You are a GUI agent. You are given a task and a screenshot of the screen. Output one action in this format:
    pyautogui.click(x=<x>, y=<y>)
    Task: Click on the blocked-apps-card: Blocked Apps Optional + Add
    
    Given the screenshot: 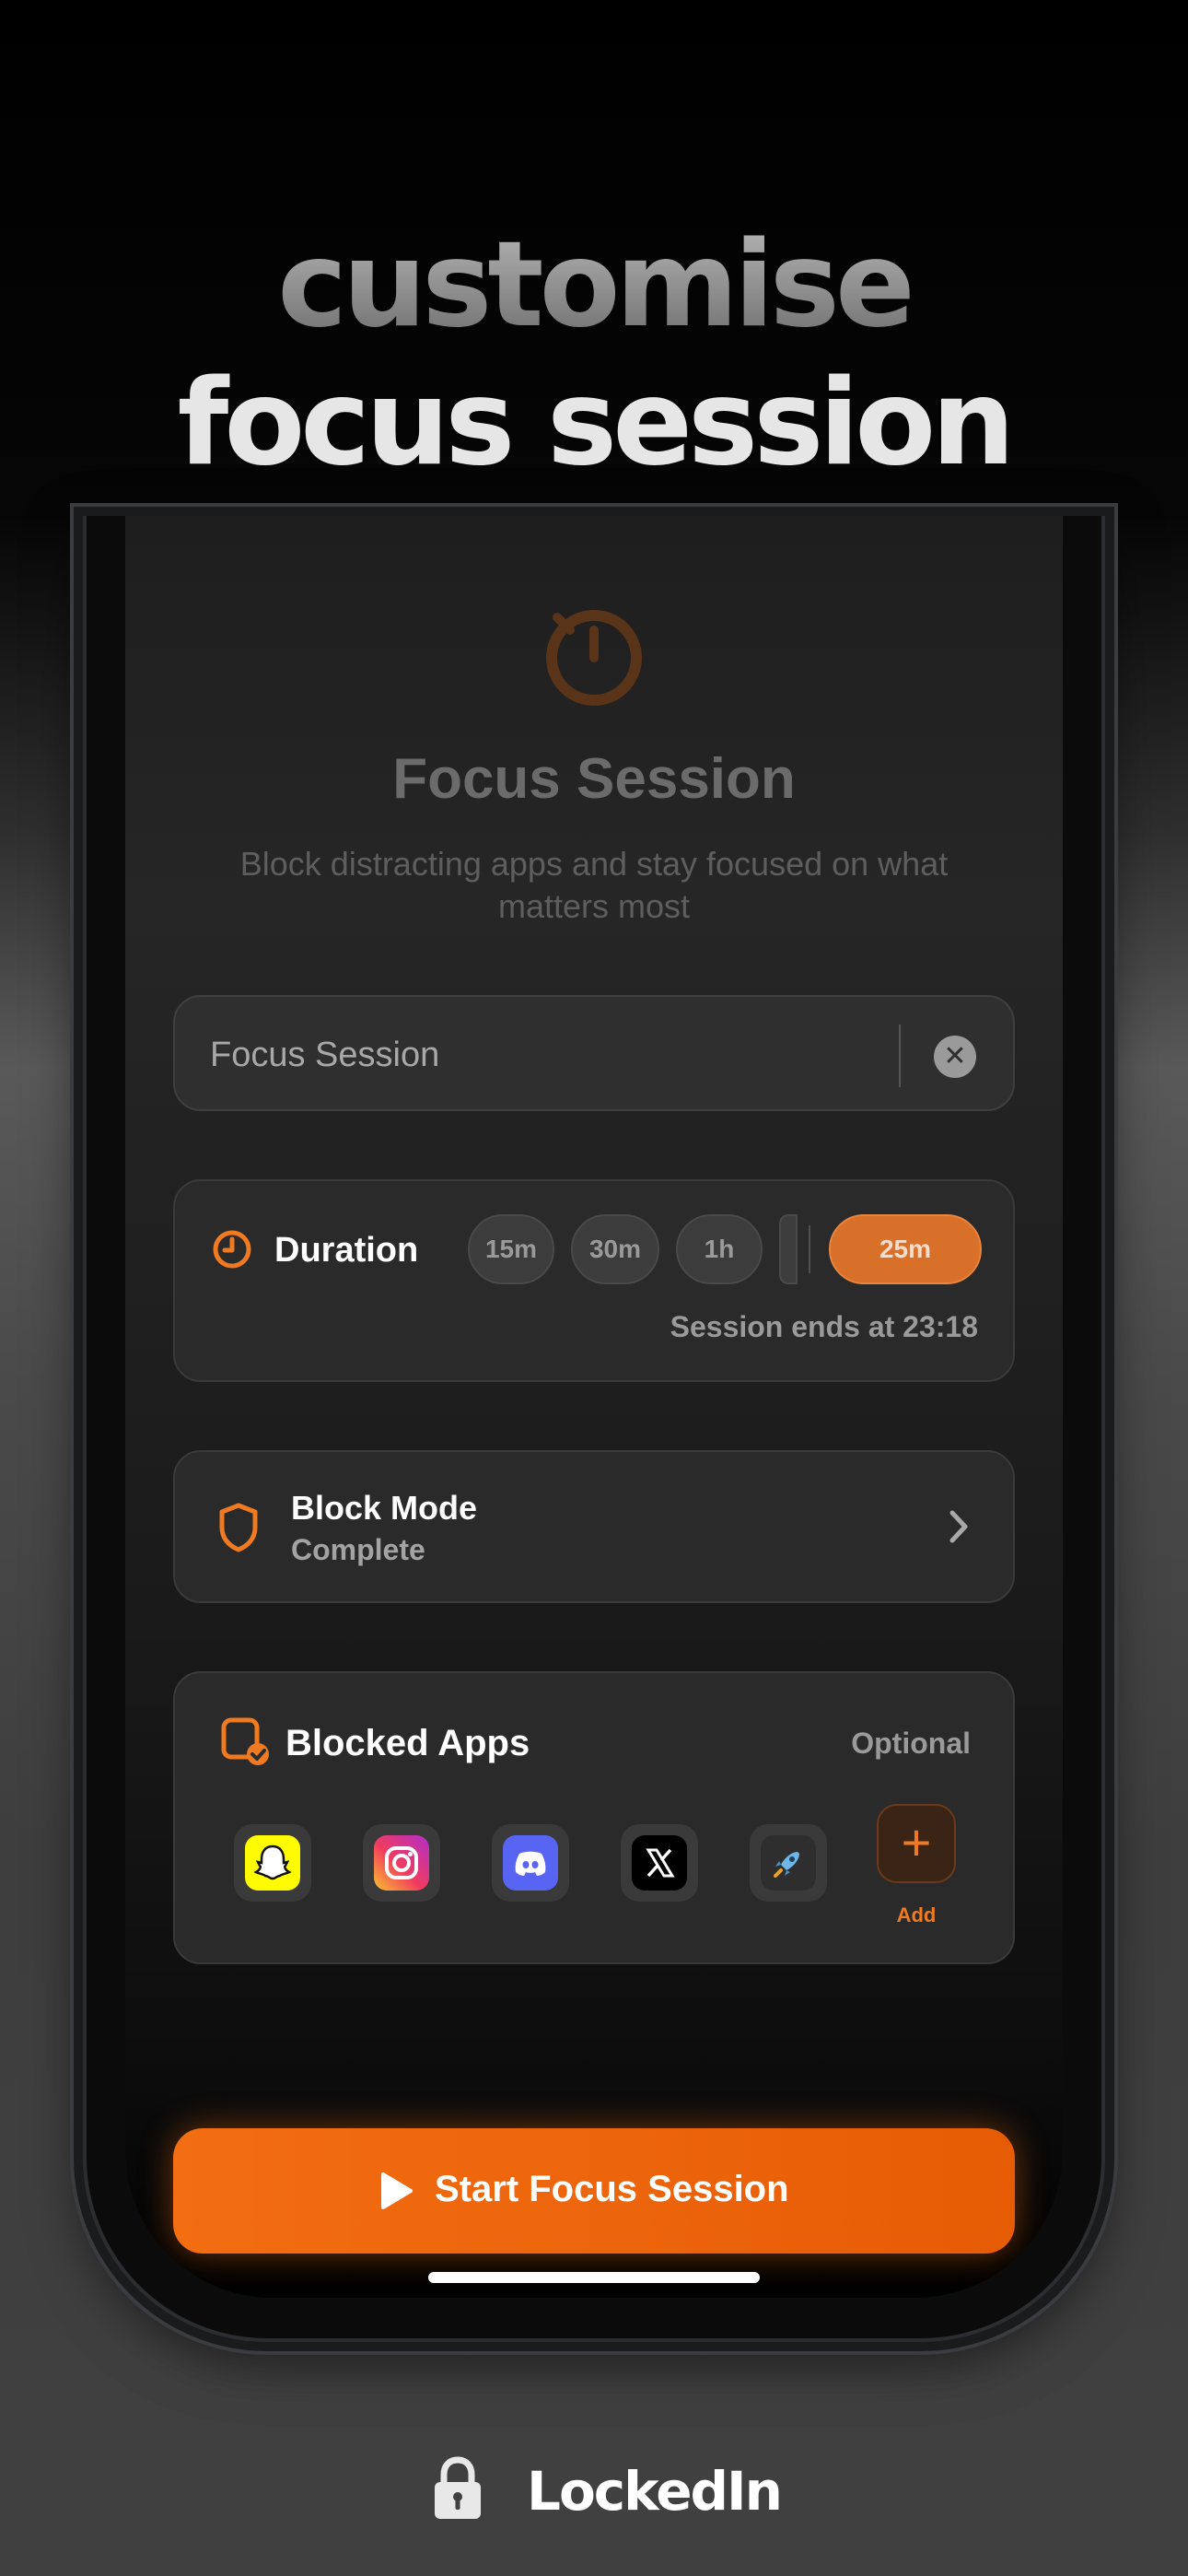 What is the action you would take?
    pyautogui.click(x=594, y=1817)
    